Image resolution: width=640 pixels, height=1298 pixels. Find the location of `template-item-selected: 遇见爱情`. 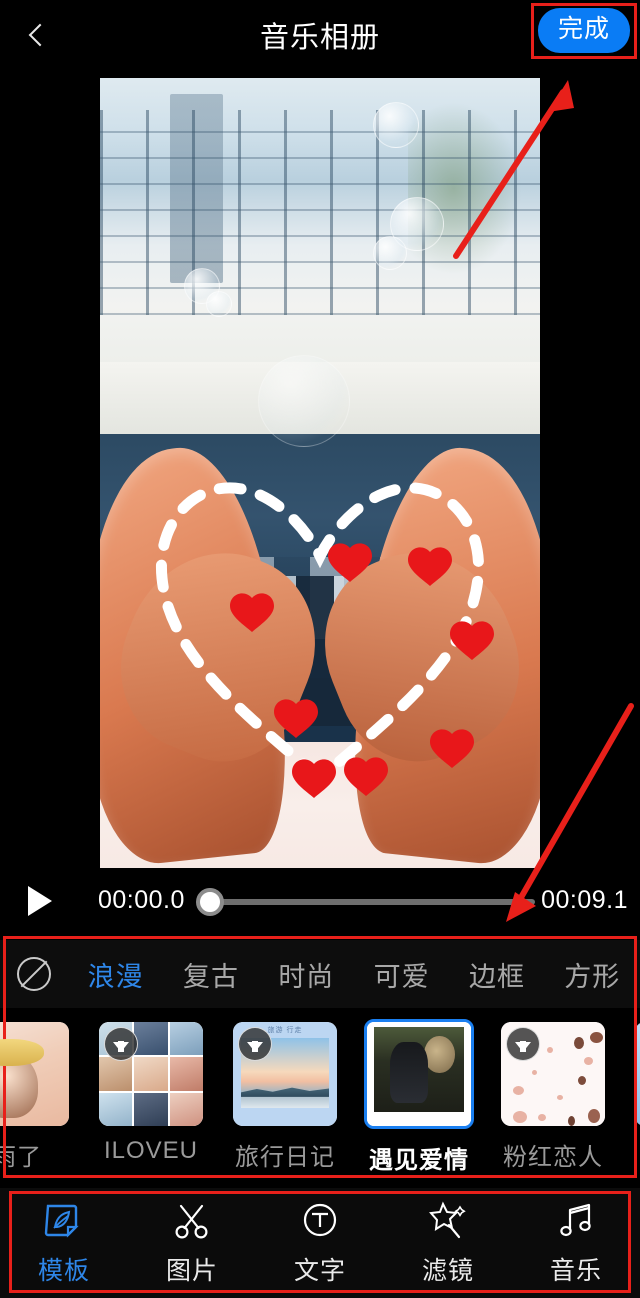

template-item-selected: 遇见爱情 is located at coordinates (419, 1091).